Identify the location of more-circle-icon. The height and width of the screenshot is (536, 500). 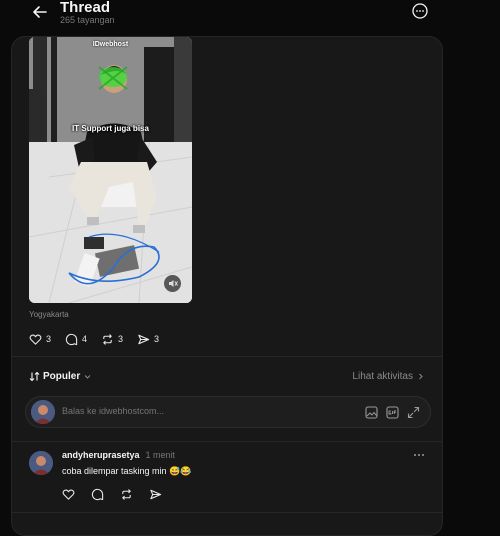
(420, 11).